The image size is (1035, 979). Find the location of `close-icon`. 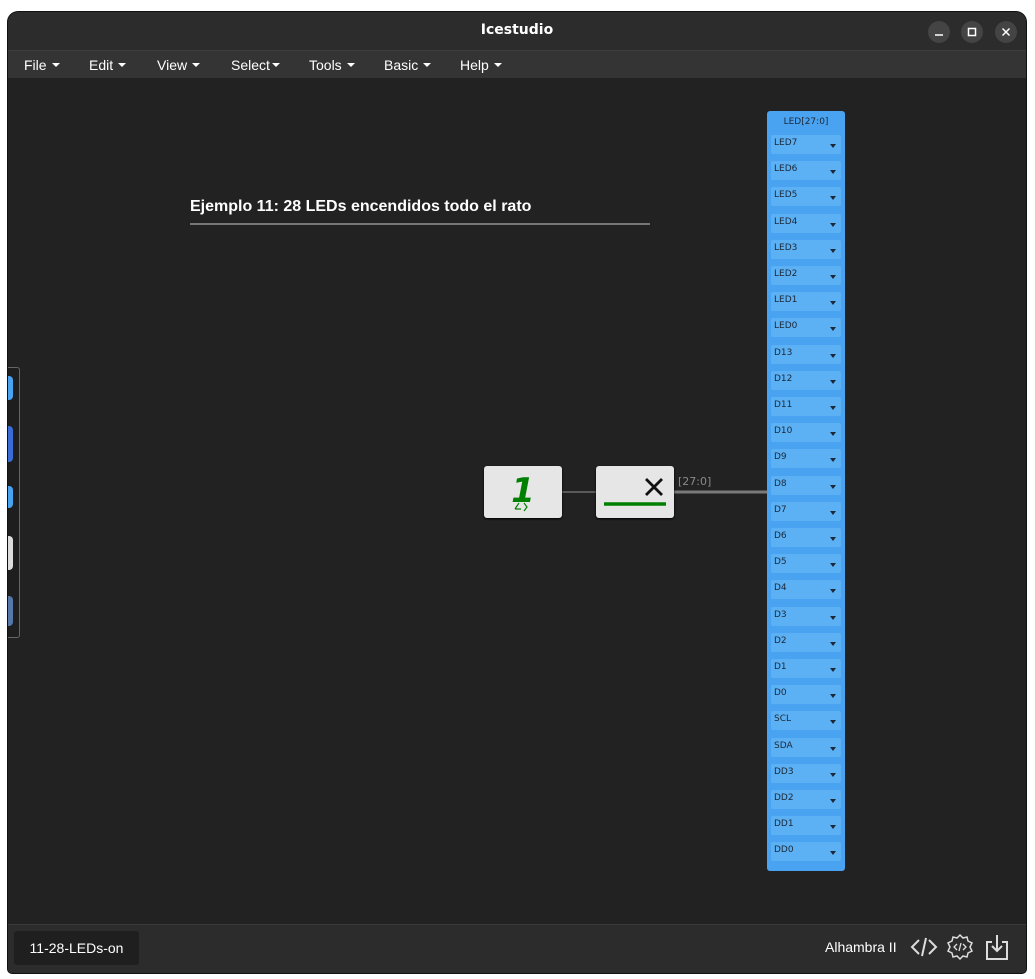

close-icon is located at coordinates (1006, 32).